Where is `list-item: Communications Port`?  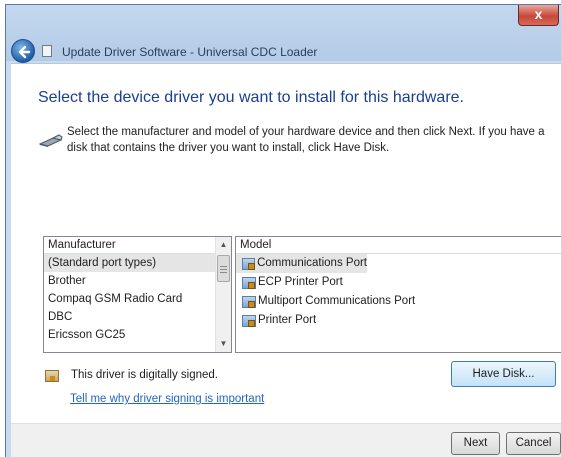
list-item: Communications Port is located at coordinates (301, 263).